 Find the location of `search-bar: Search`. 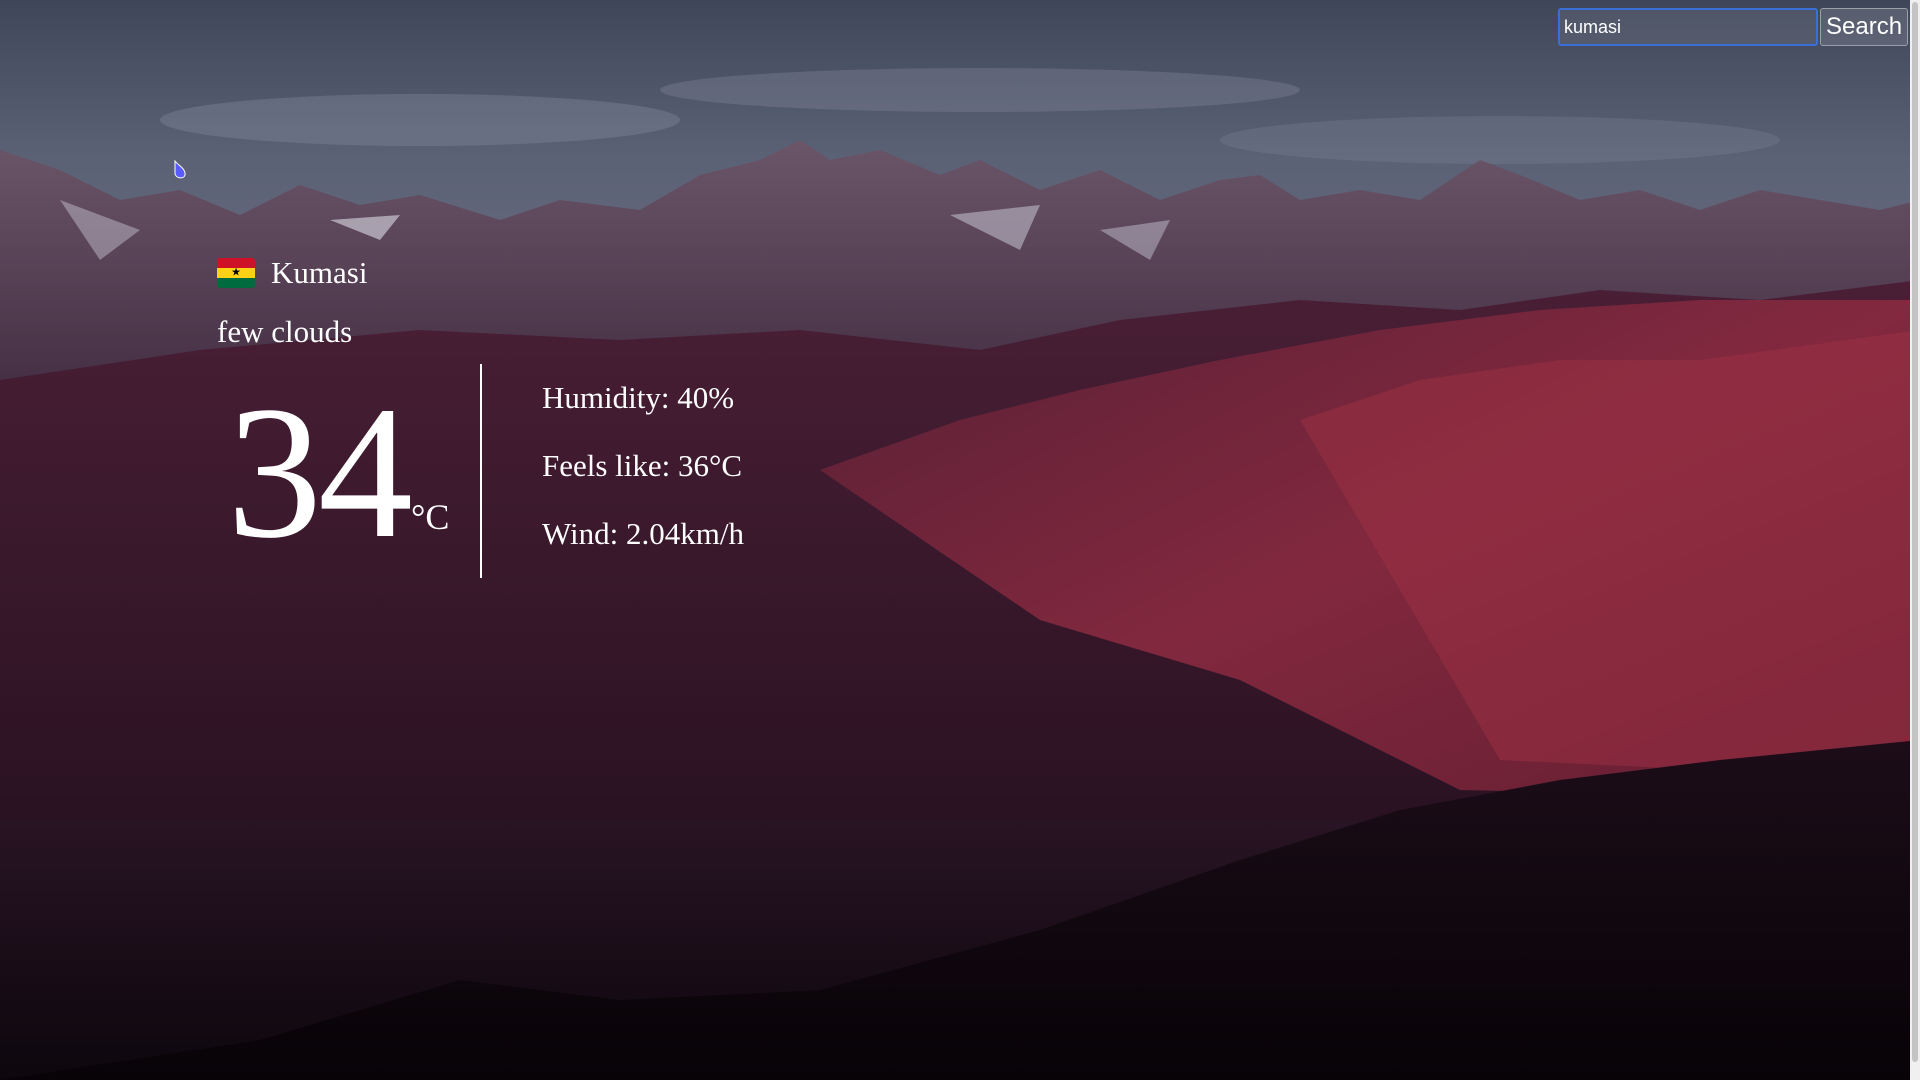

search-bar: Search is located at coordinates (1733, 27).